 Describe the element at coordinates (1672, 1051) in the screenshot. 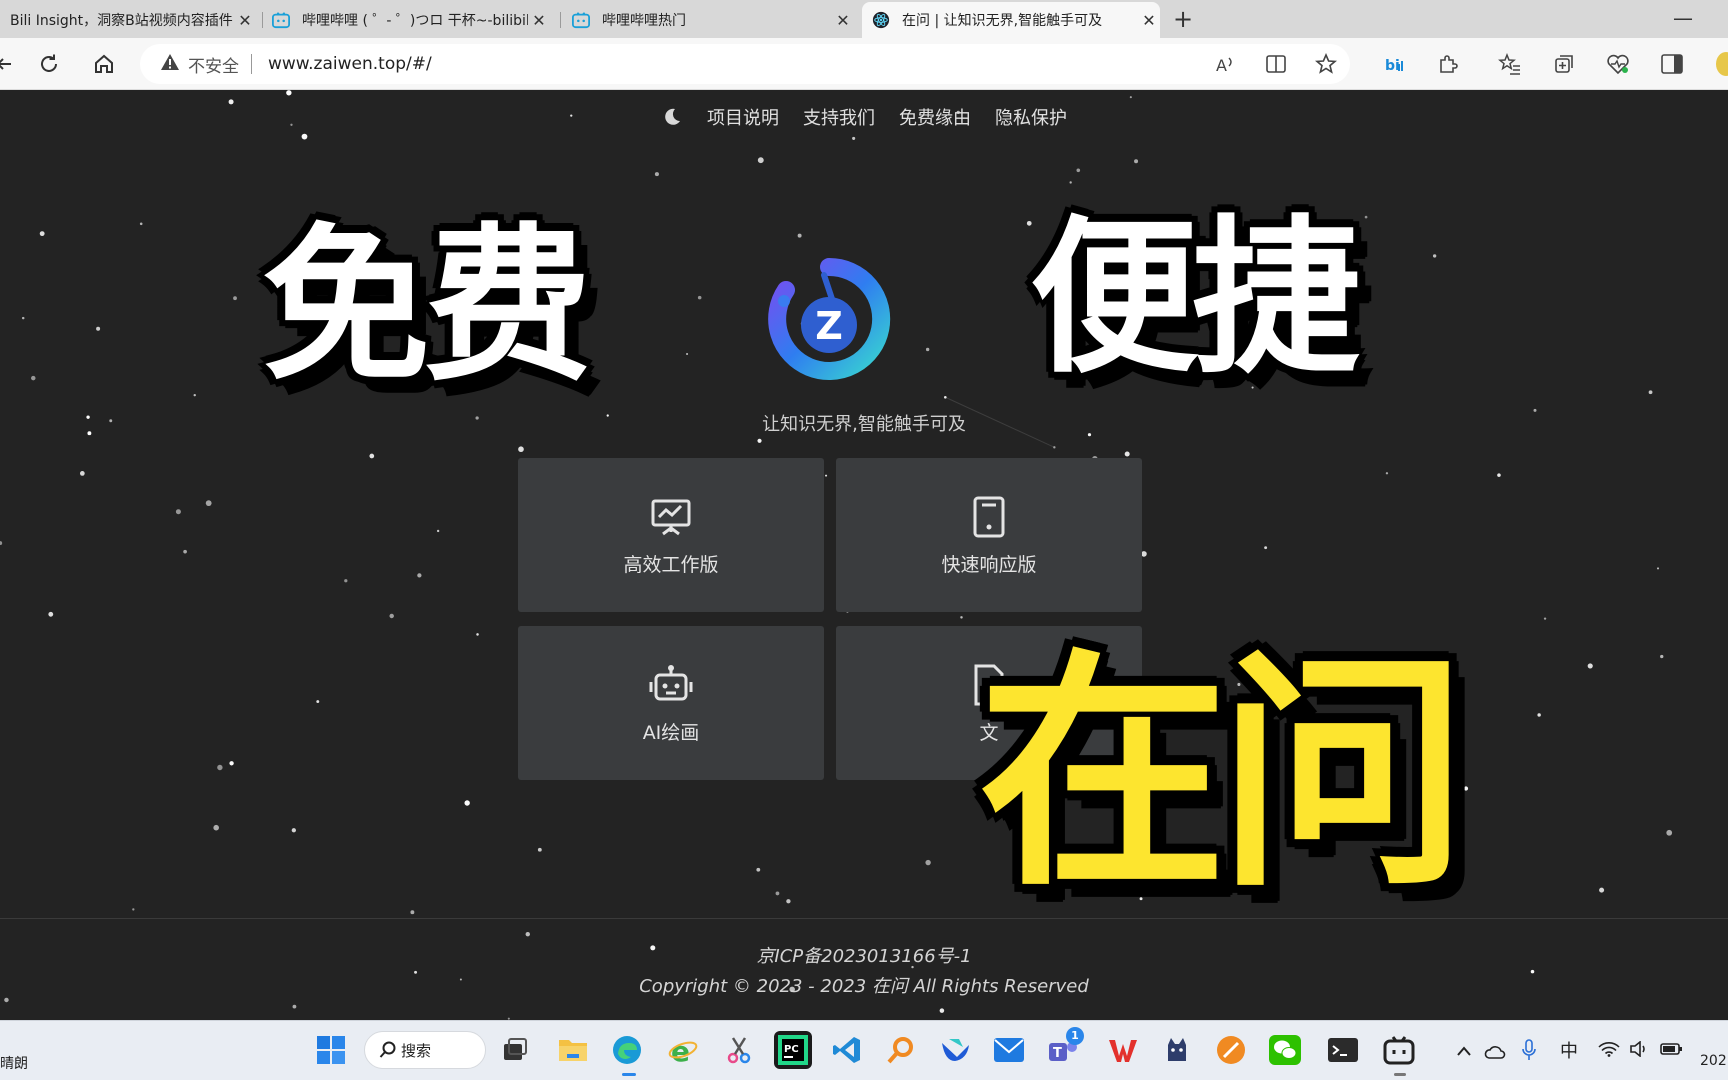

I see `battery-icon` at that location.